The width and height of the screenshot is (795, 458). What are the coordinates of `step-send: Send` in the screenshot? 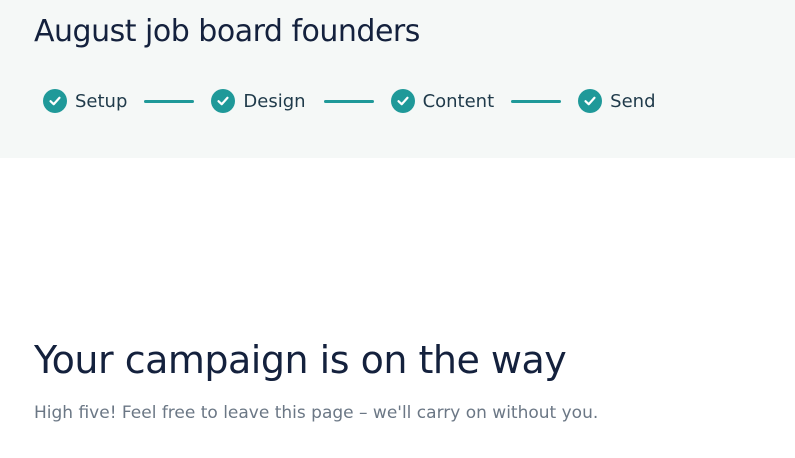 It's located at (617, 101).